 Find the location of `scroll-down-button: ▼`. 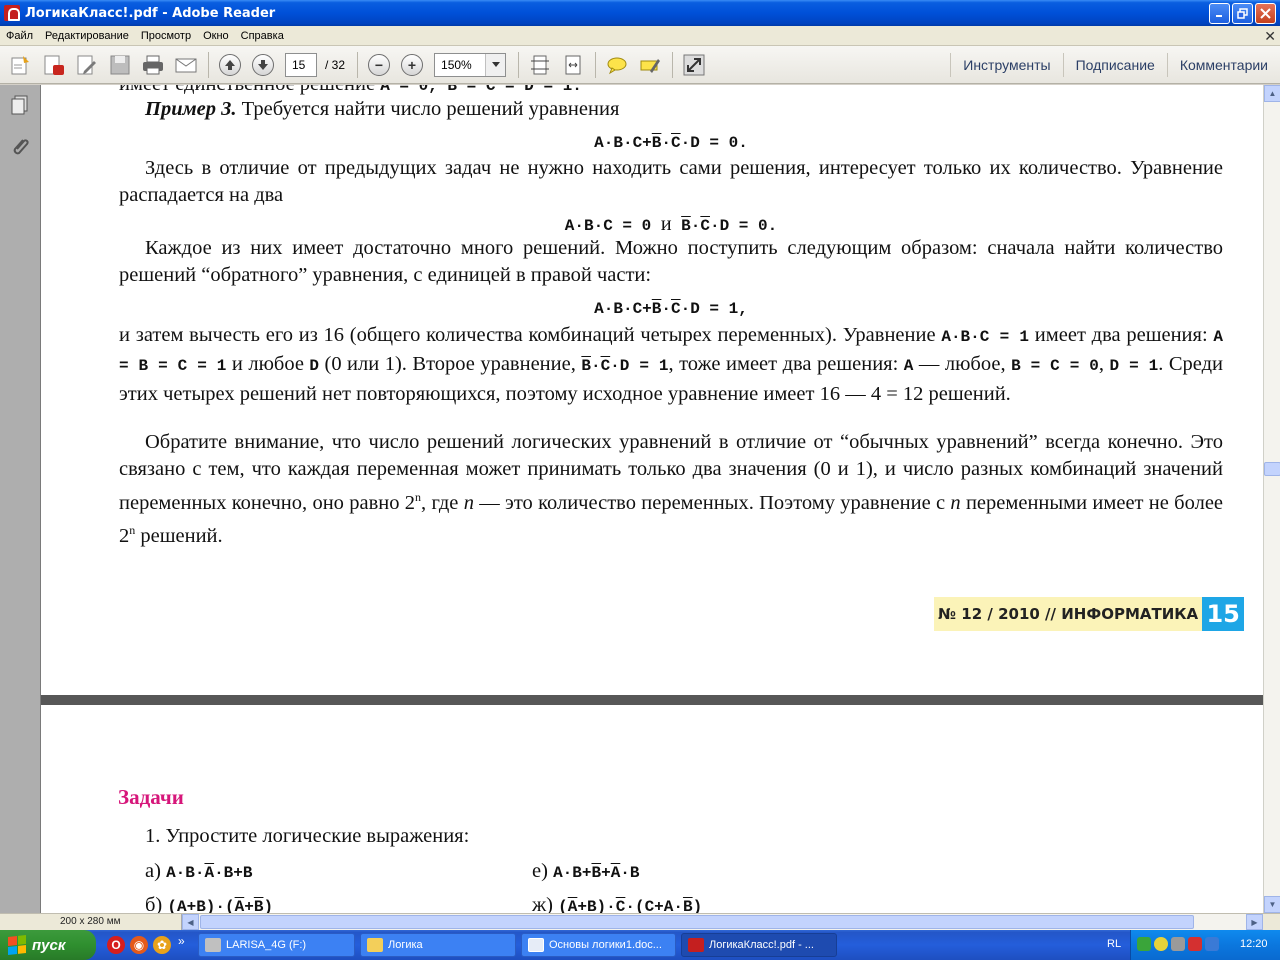

scroll-down-button: ▼ is located at coordinates (1272, 904).